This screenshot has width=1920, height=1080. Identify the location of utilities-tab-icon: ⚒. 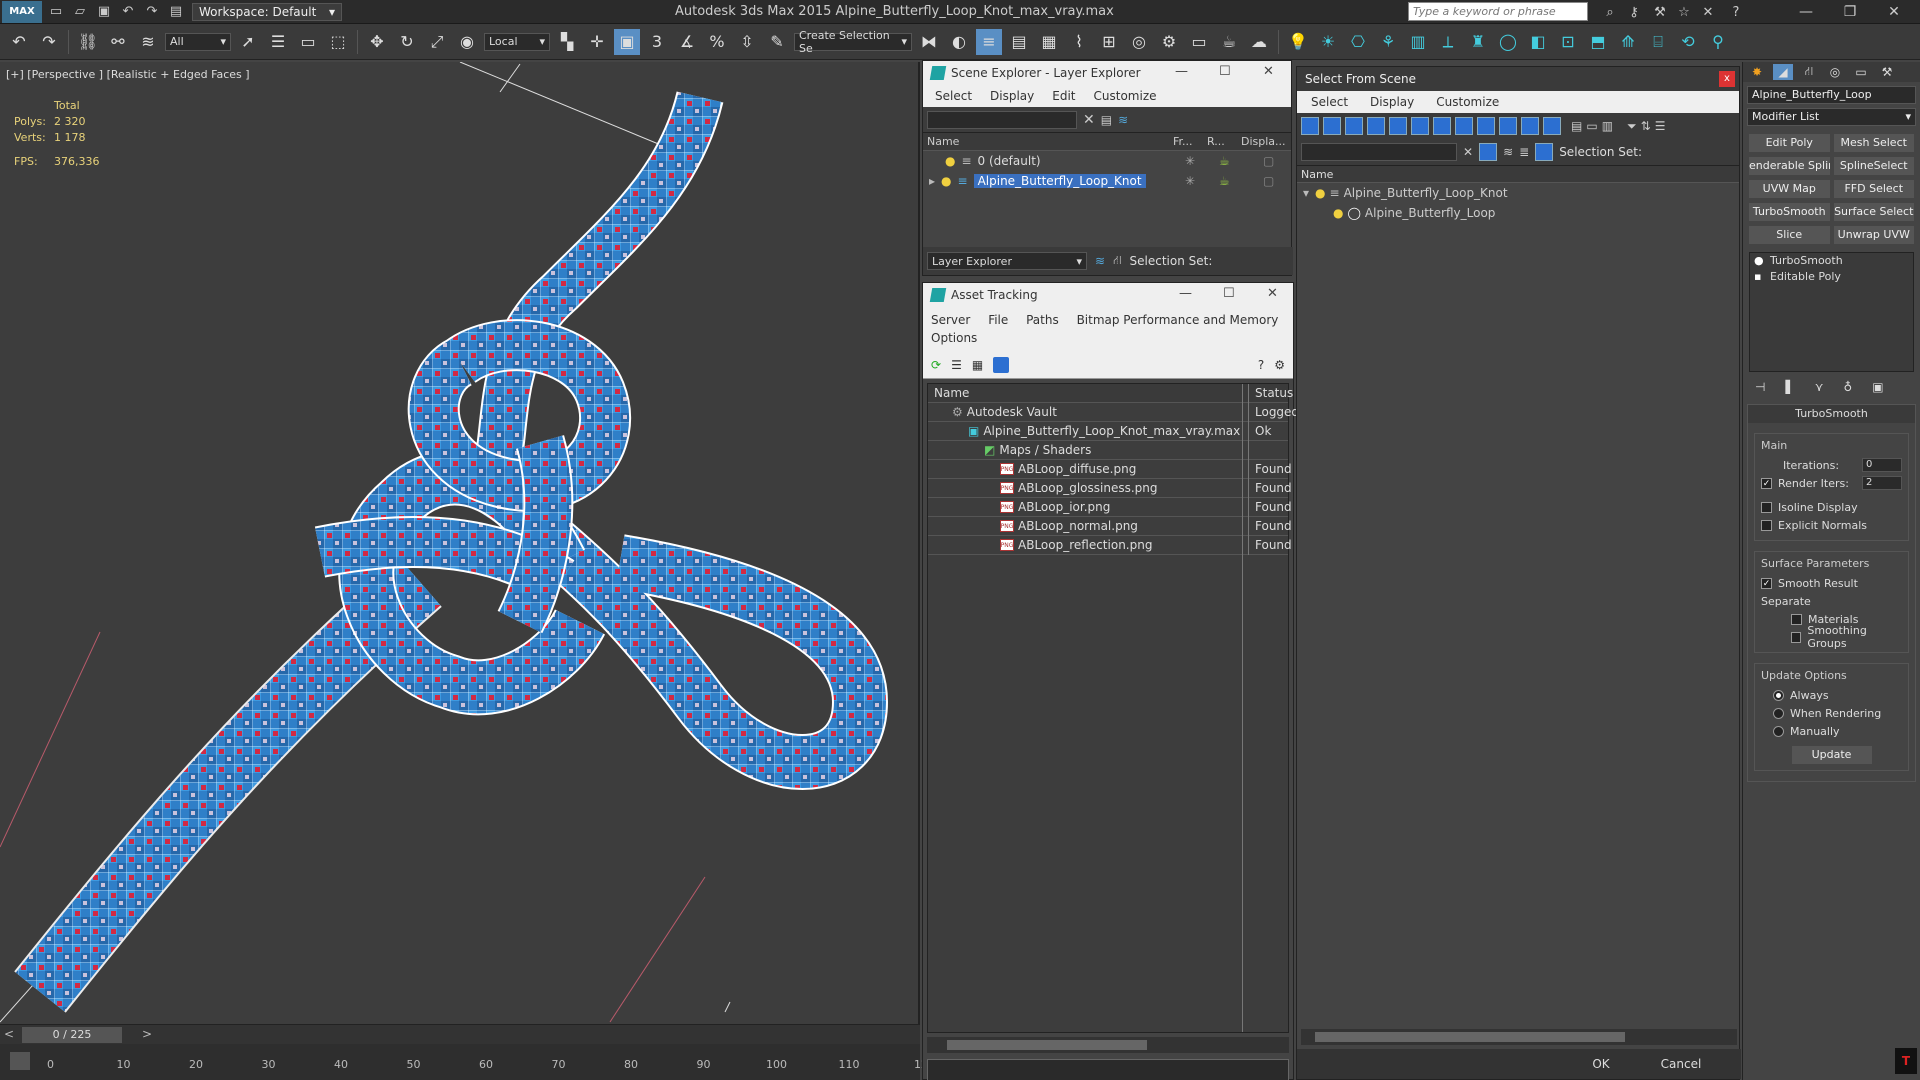
(1887, 72).